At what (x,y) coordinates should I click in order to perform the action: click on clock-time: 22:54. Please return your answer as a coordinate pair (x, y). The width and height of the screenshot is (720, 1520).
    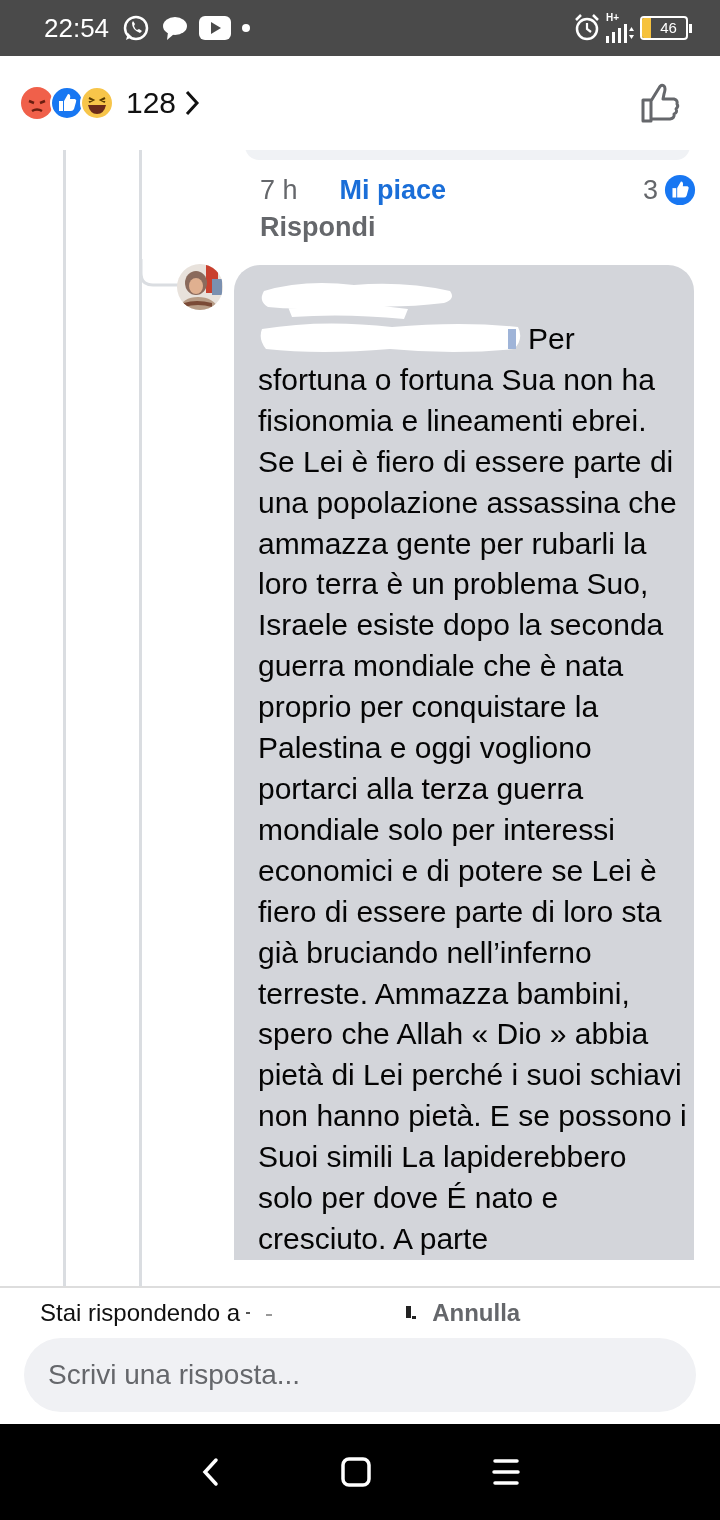
    Looking at the image, I should click on (77, 28).